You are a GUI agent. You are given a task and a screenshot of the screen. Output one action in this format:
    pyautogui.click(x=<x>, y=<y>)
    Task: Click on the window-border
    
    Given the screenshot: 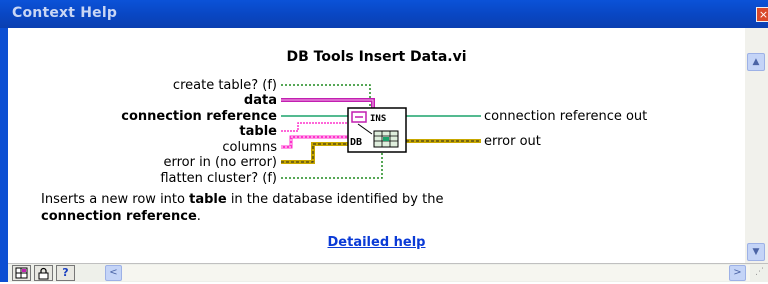 What is the action you would take?
    pyautogui.click(x=4, y=155)
    